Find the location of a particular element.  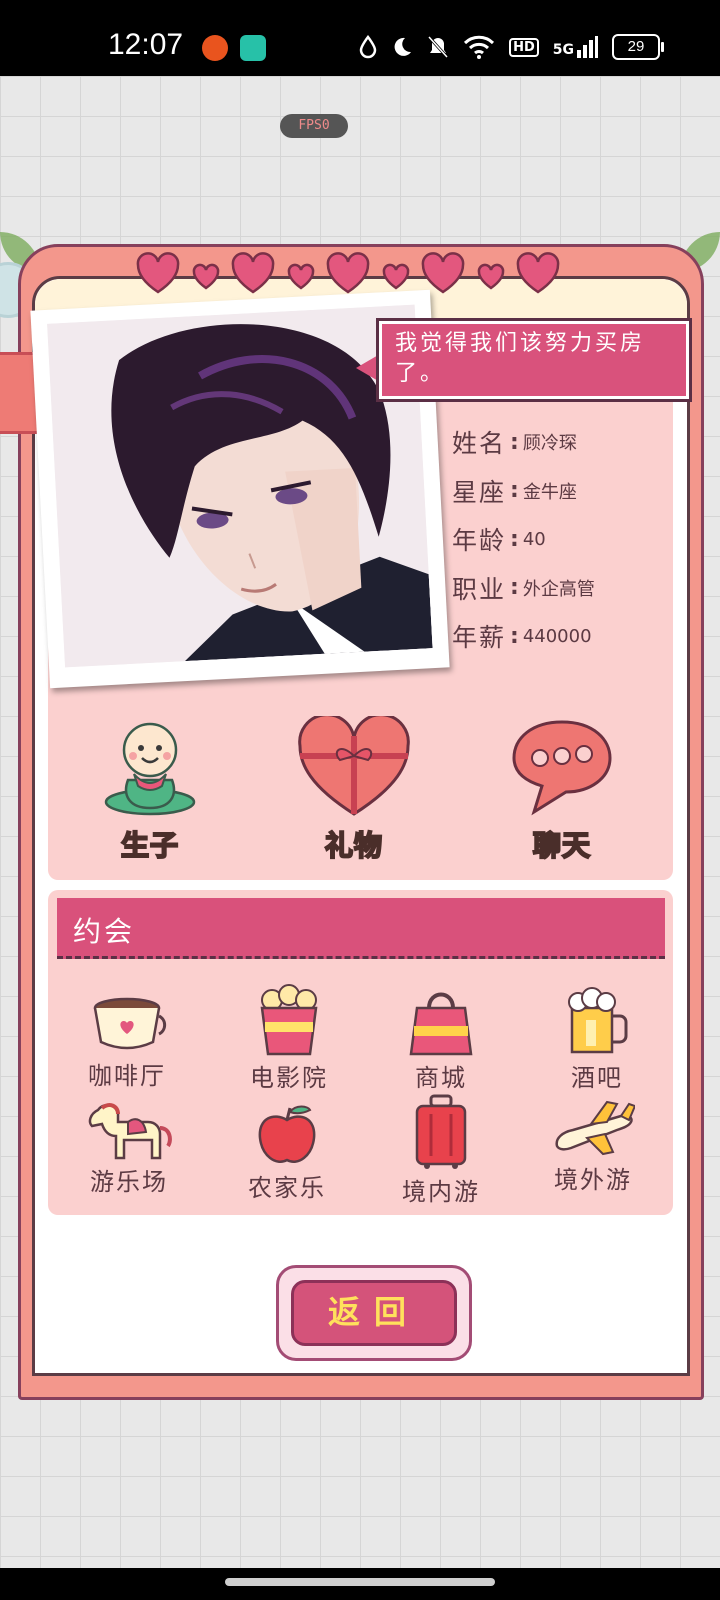

venue-mall-label: 商城 is located at coordinates (441, 1078).